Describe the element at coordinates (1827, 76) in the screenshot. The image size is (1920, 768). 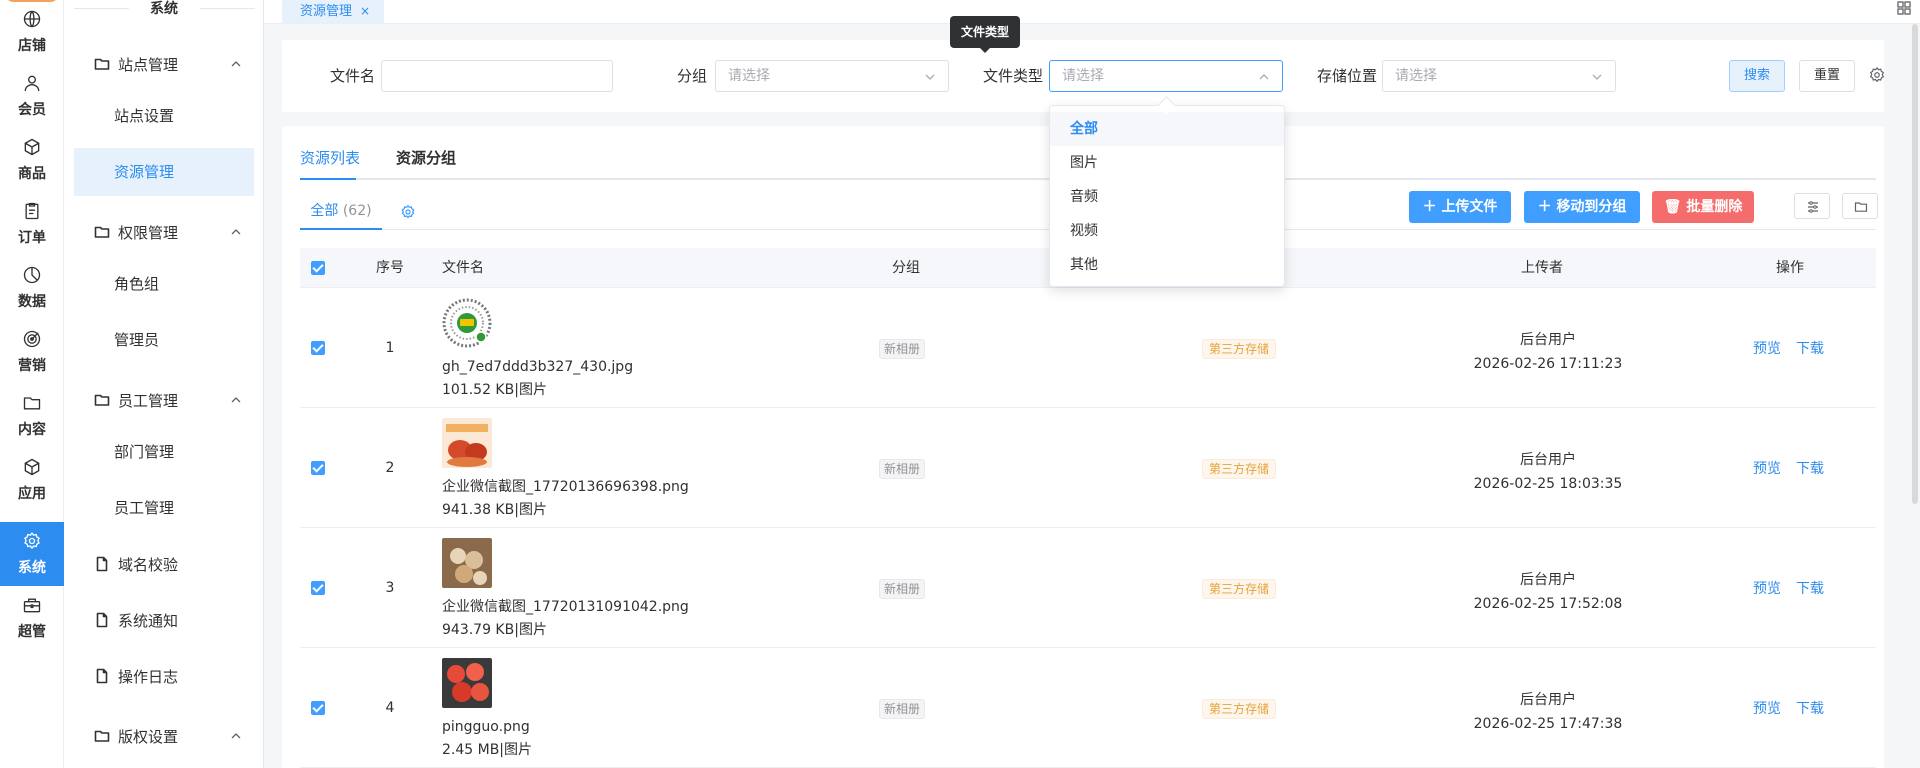
I see `reset-button: 重置` at that location.